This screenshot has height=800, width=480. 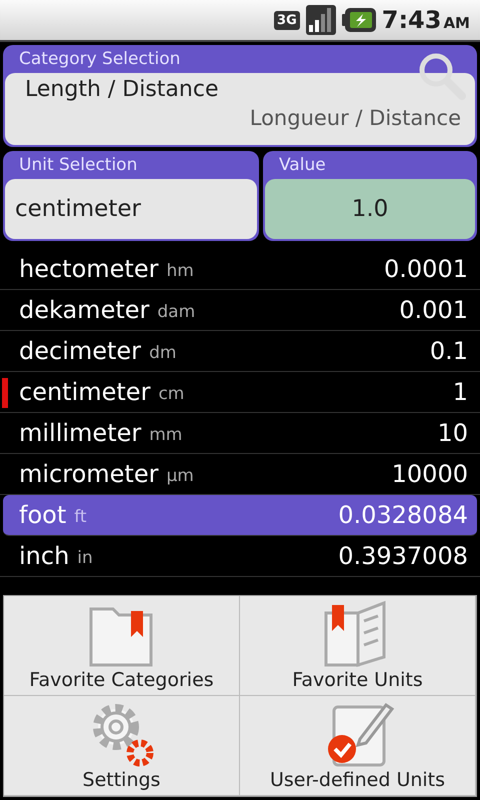 What do you see at coordinates (162, 353) in the screenshot?
I see `unit-symbol: dm` at bounding box center [162, 353].